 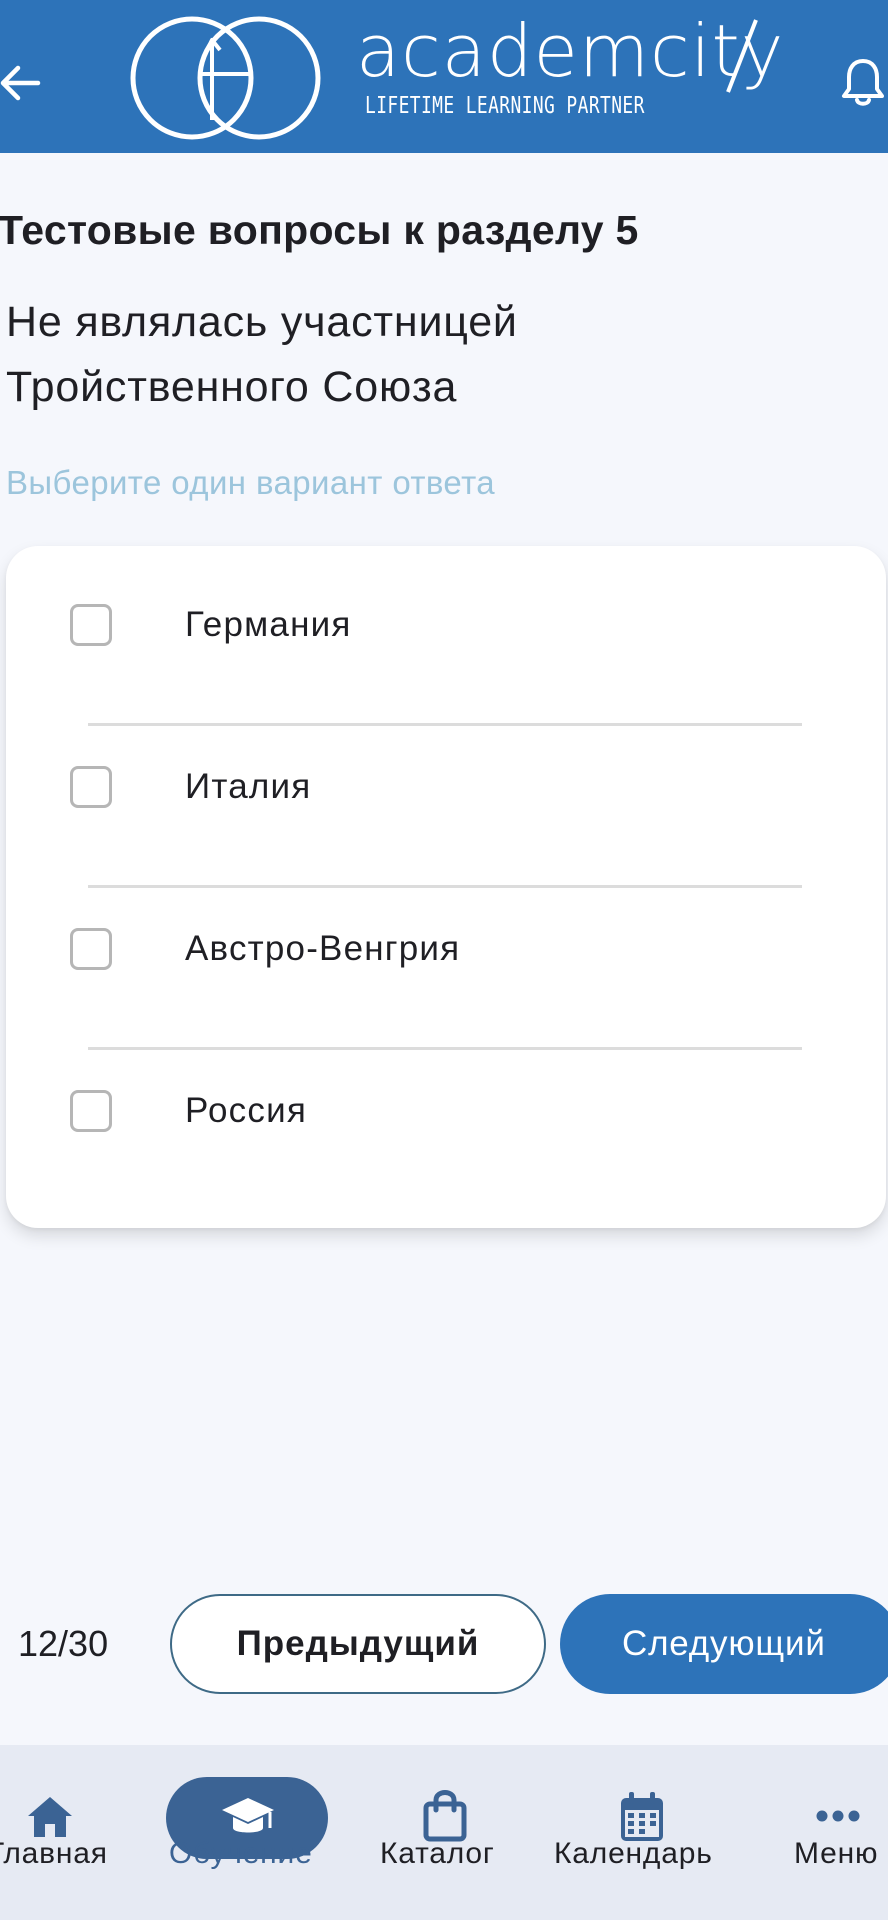 I want to click on nav-item-home: Главная, so click(x=65, y=1832).